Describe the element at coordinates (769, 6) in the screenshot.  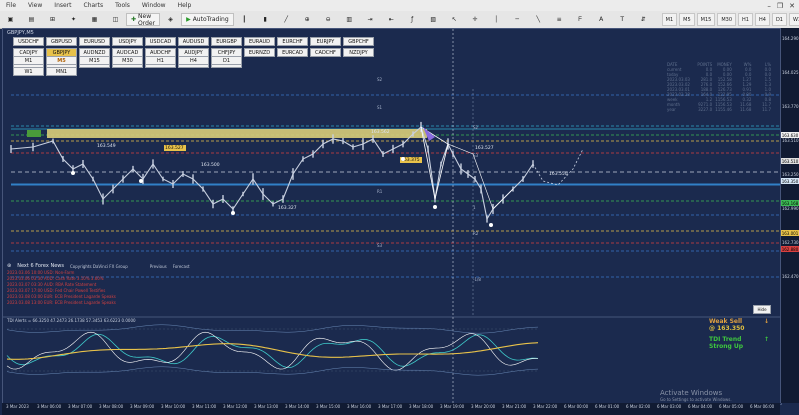
I see `minimize-icon: –` at that location.